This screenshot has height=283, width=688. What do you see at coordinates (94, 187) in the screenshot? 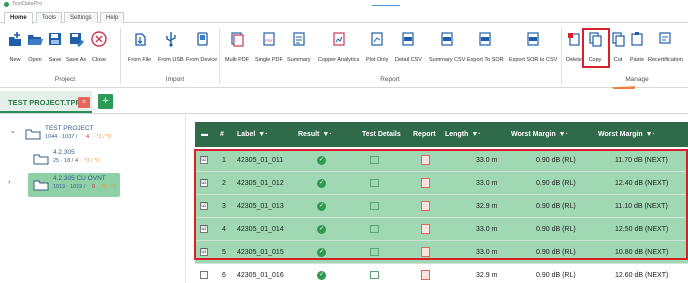
I see `tree-node-fail-count: 0` at bounding box center [94, 187].